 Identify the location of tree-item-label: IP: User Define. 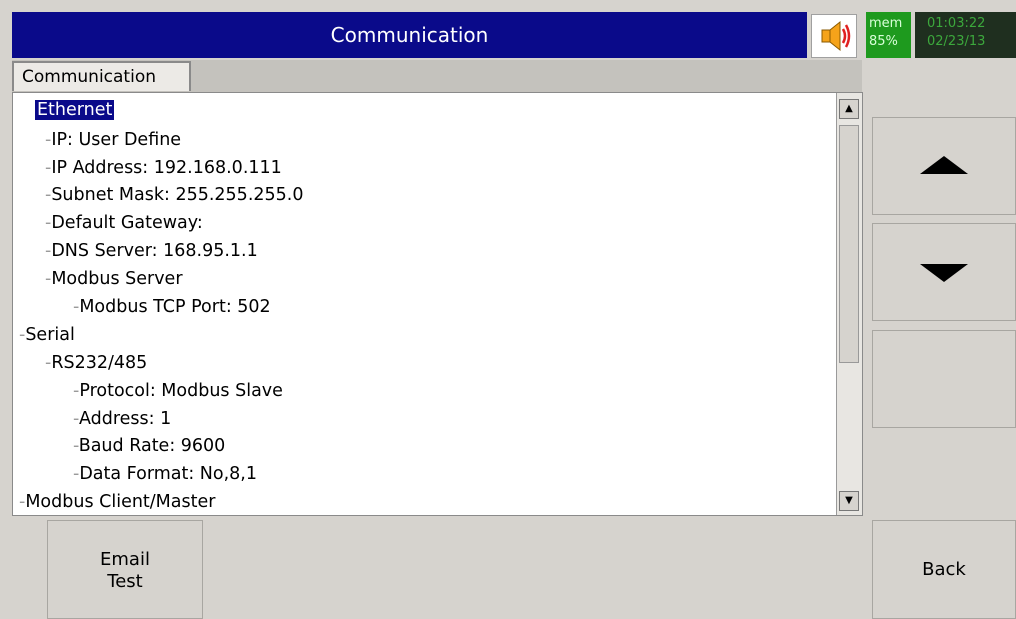
(116, 140).